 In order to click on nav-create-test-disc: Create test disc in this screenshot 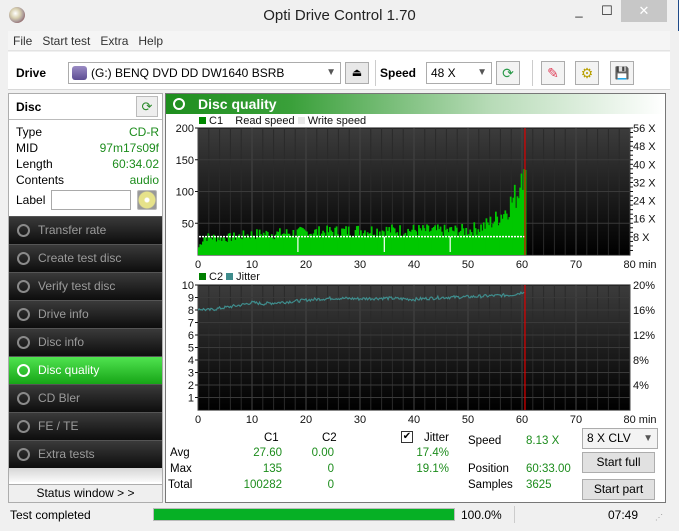, I will do `click(85, 258)`.